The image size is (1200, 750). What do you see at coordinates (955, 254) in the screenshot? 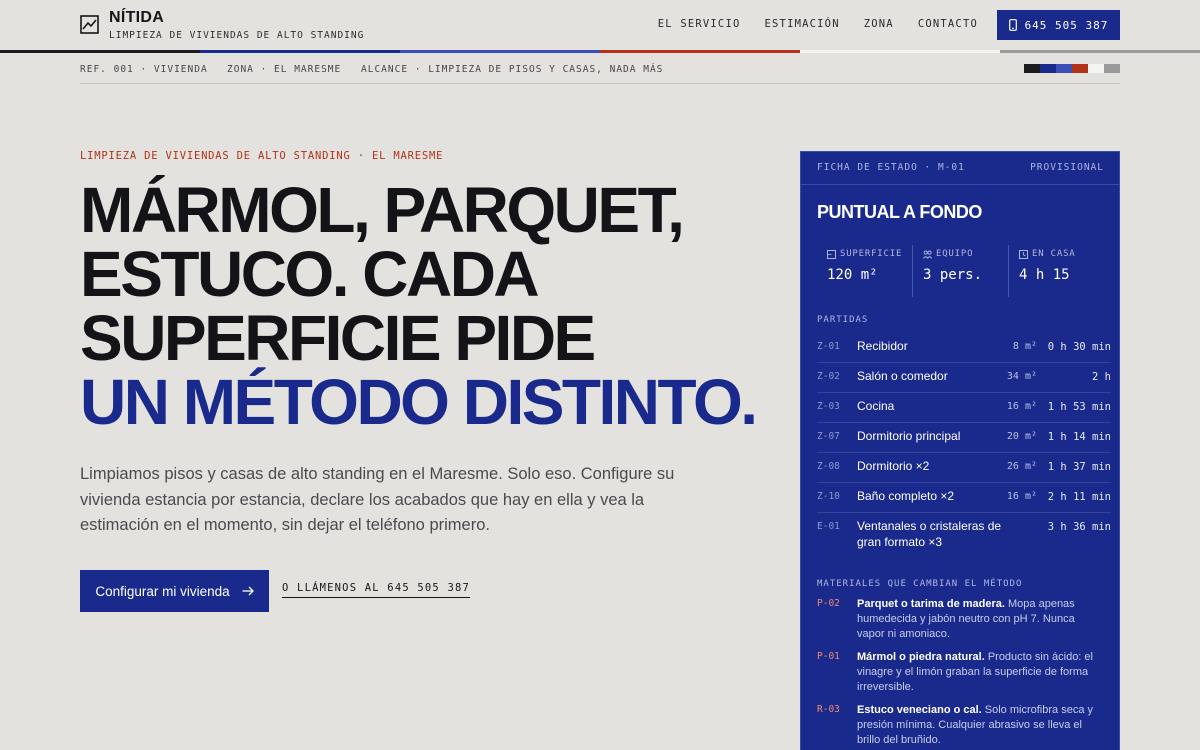
I see `stat-label-text: EQUIPO` at bounding box center [955, 254].